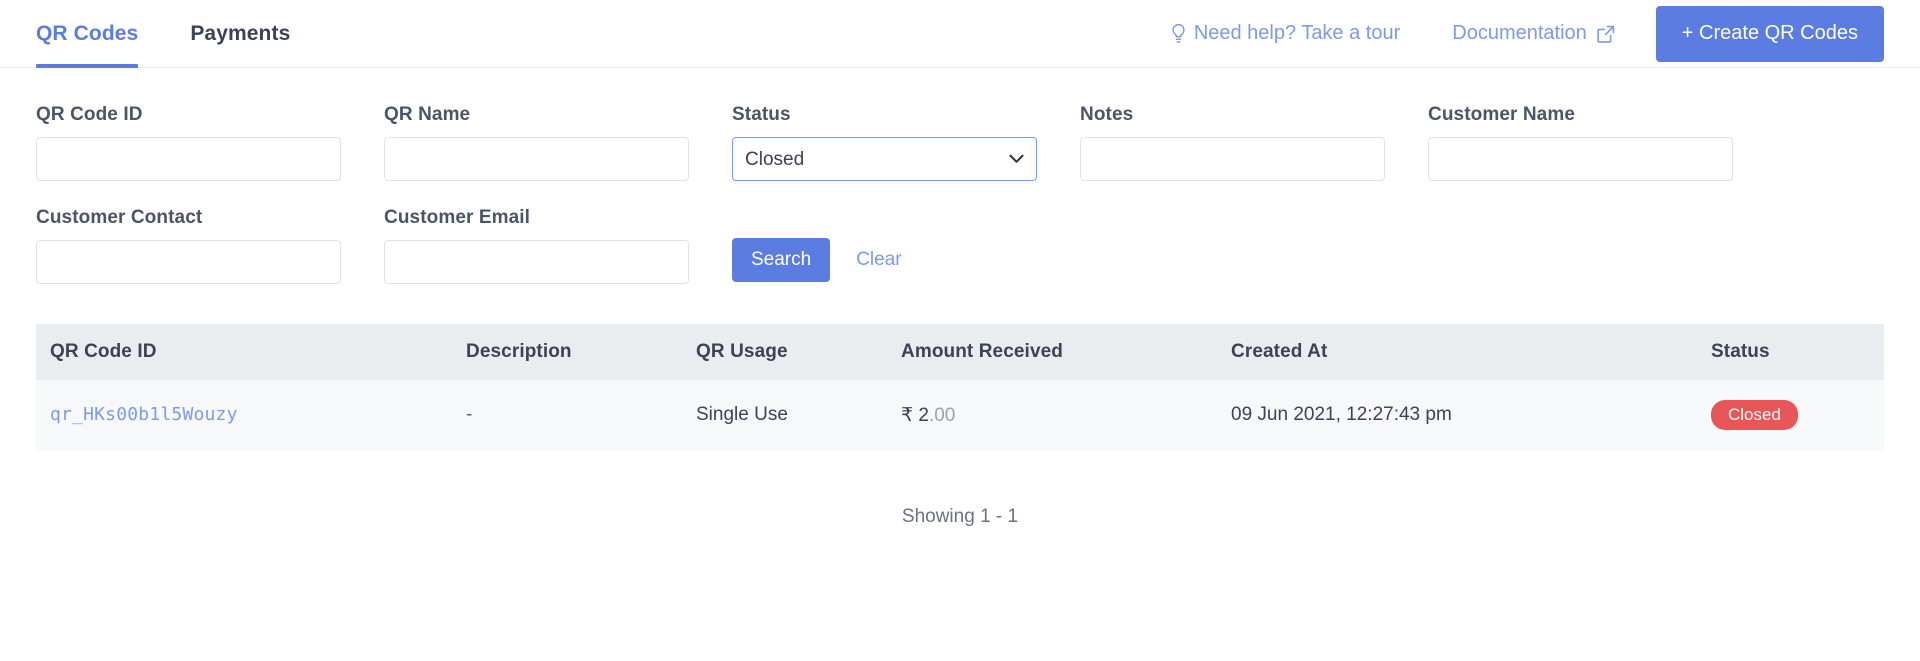 Image resolution: width=1920 pixels, height=661 pixels. I want to click on tab-list: QR Codes Payments, so click(163, 34).